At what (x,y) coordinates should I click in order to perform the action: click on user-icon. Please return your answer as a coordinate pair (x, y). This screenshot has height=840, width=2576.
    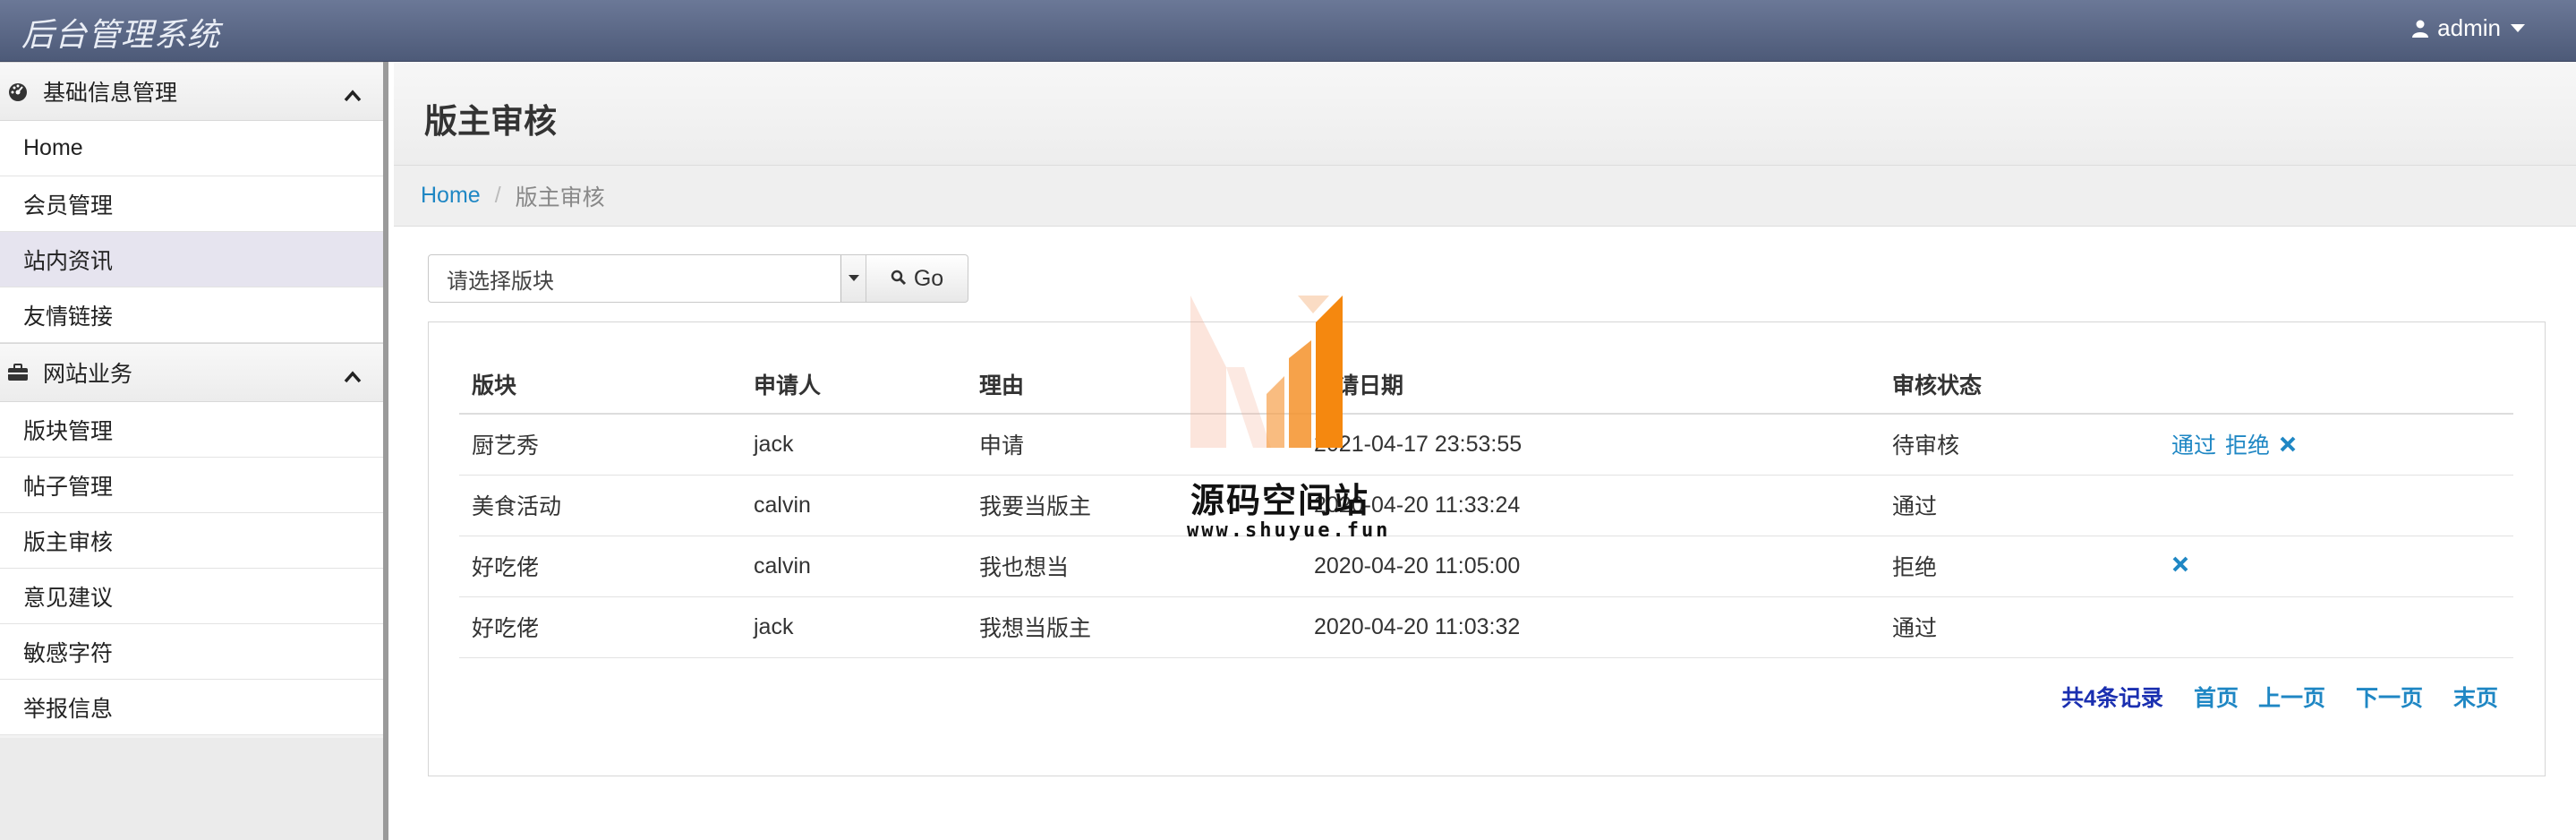
    Looking at the image, I should click on (2420, 29).